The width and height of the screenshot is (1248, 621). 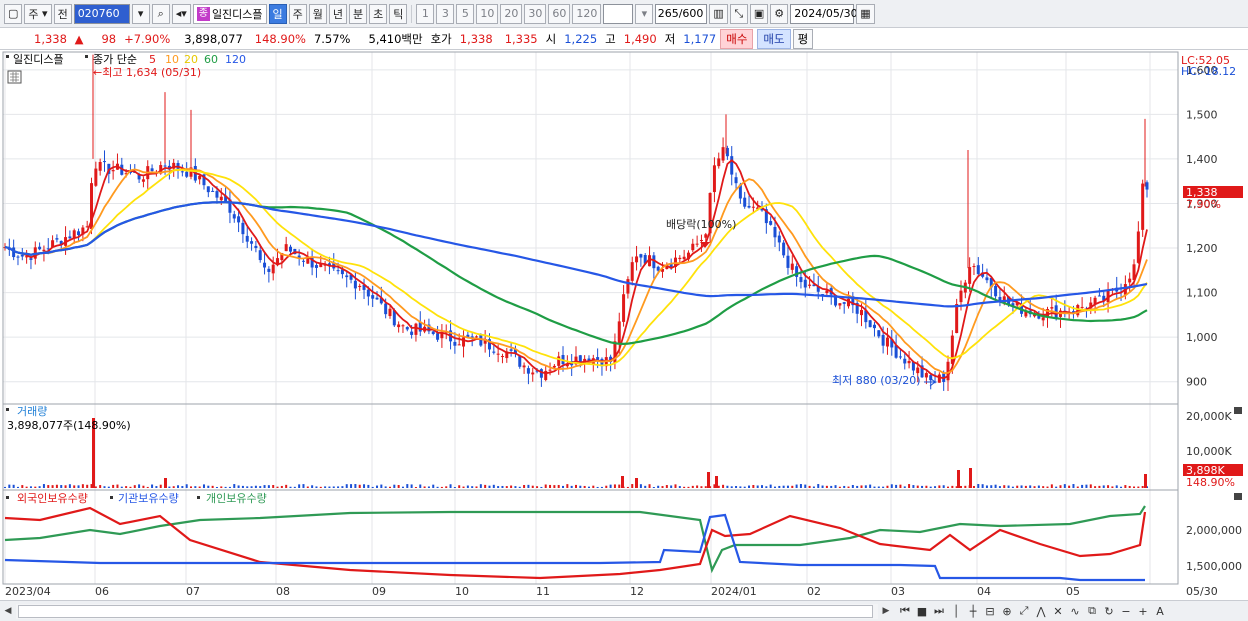 What do you see at coordinates (1238, 496) in the screenshot?
I see `holdings-panel-close-icon` at bounding box center [1238, 496].